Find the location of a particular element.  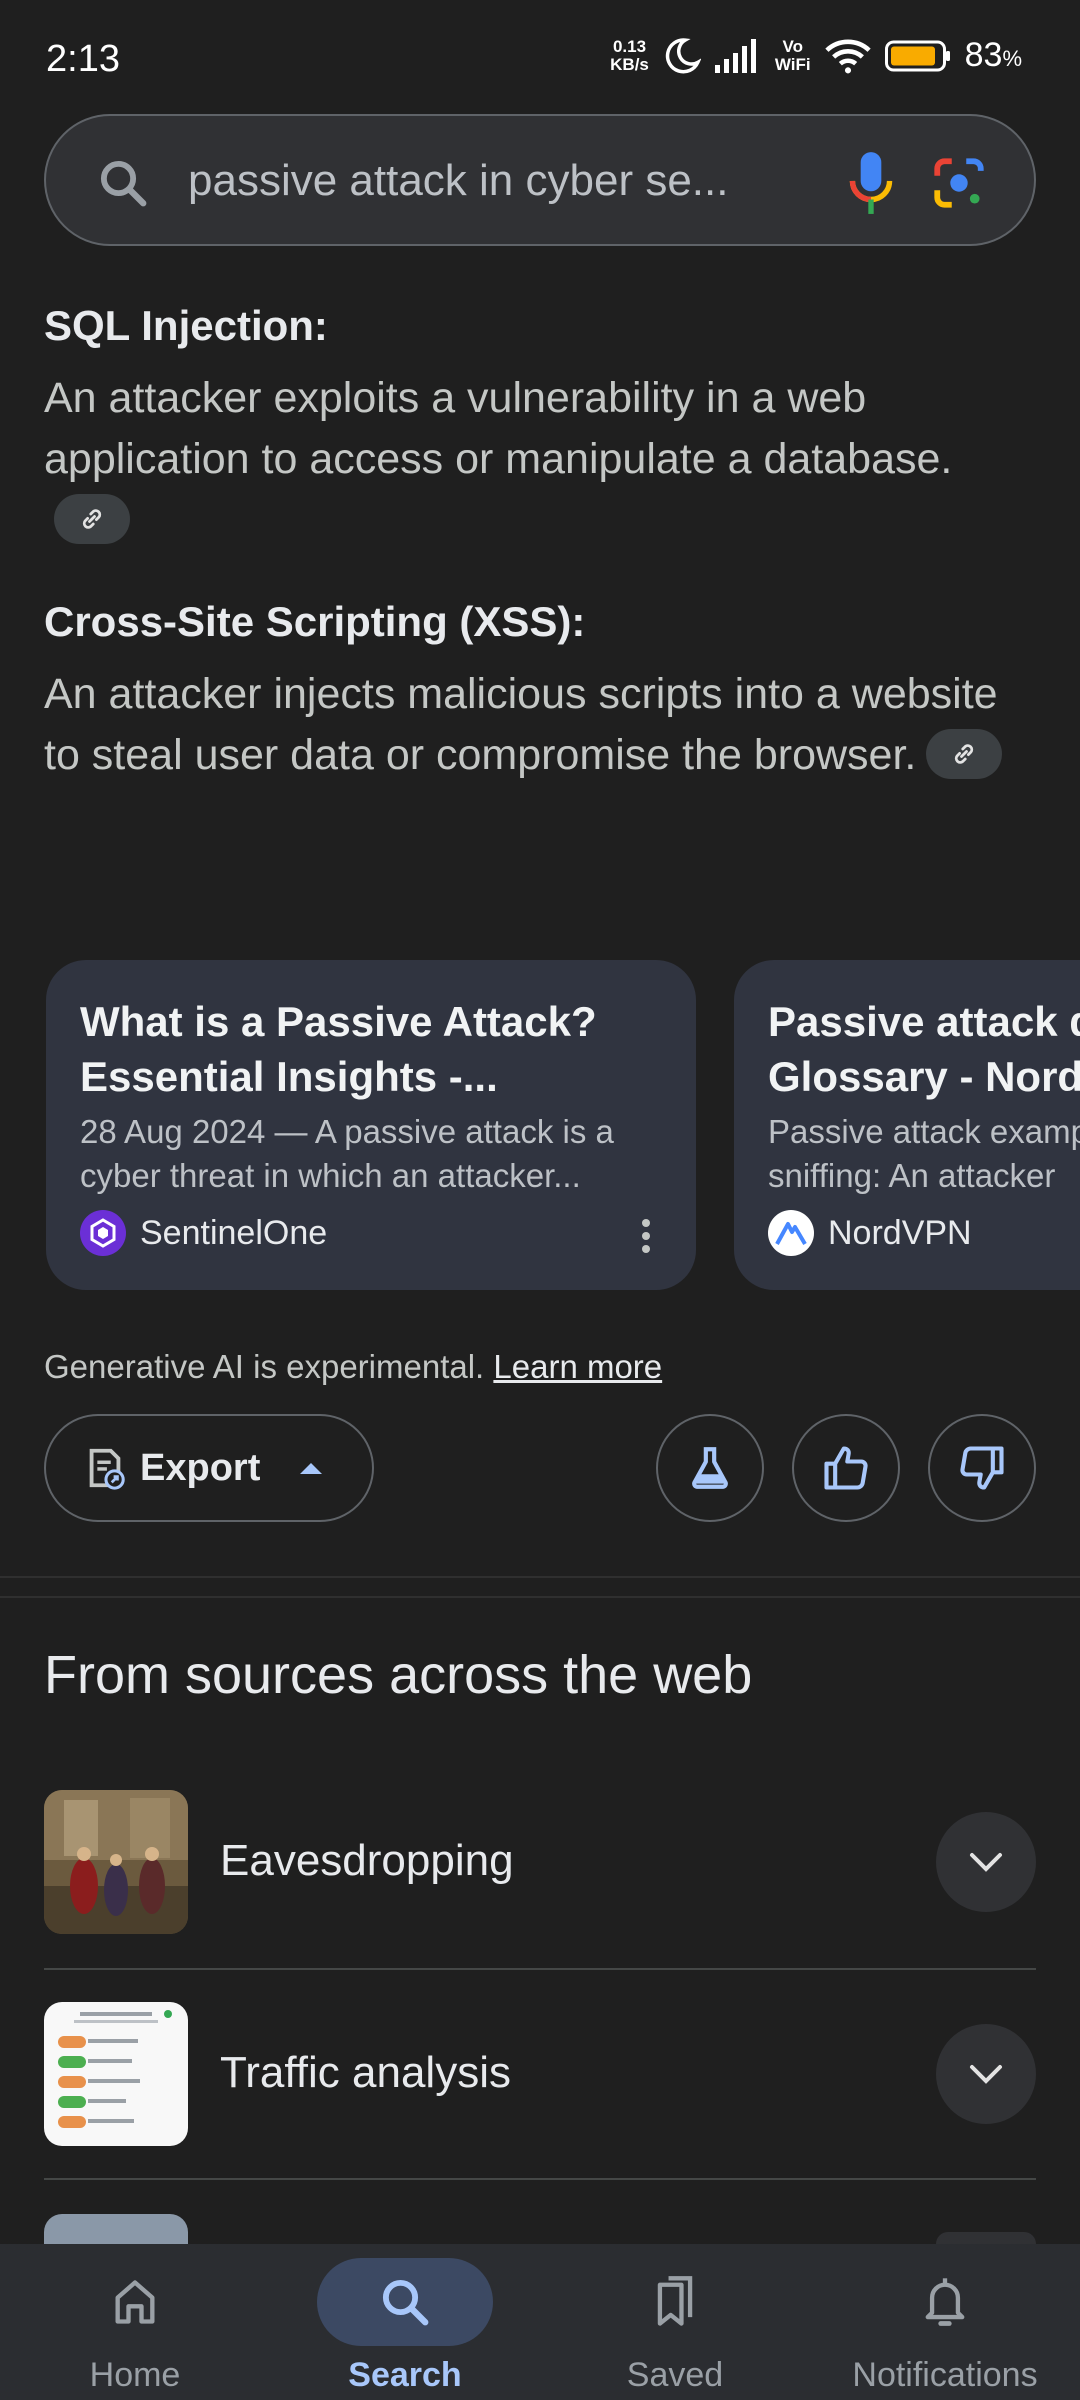

thumbs-up-icon is located at coordinates (846, 1468).